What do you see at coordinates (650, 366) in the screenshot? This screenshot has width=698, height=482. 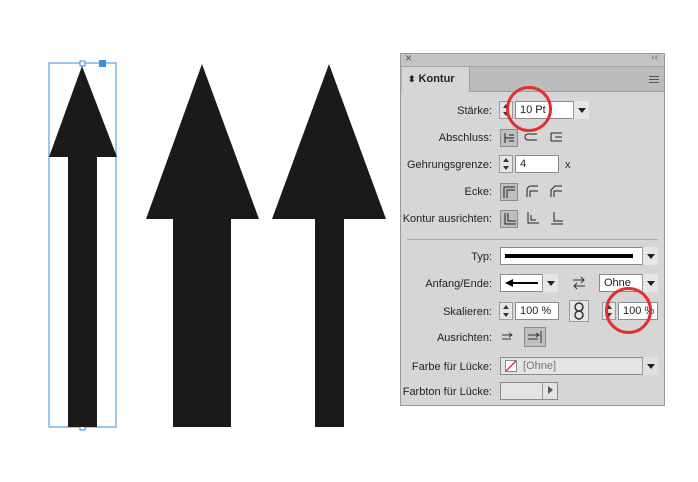 I see `farbe-luecke-dropdown-arrow` at bounding box center [650, 366].